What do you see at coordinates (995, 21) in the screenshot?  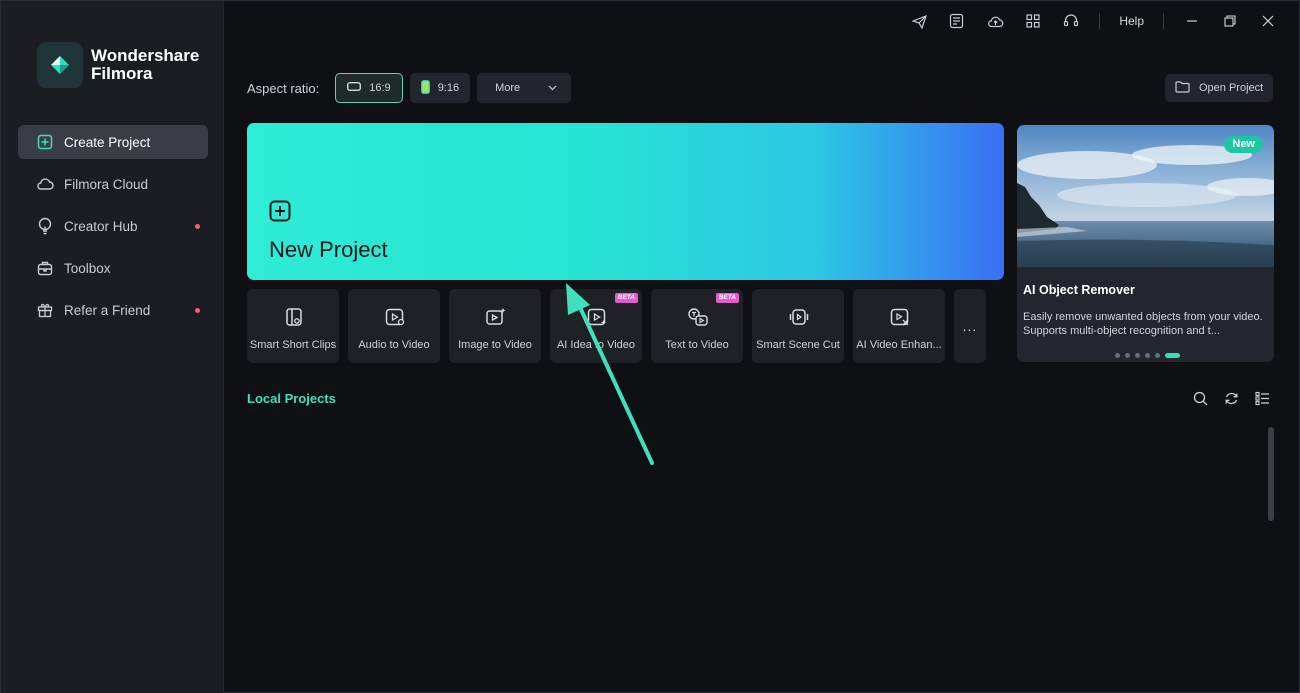 I see `cloud-upload-icon` at bounding box center [995, 21].